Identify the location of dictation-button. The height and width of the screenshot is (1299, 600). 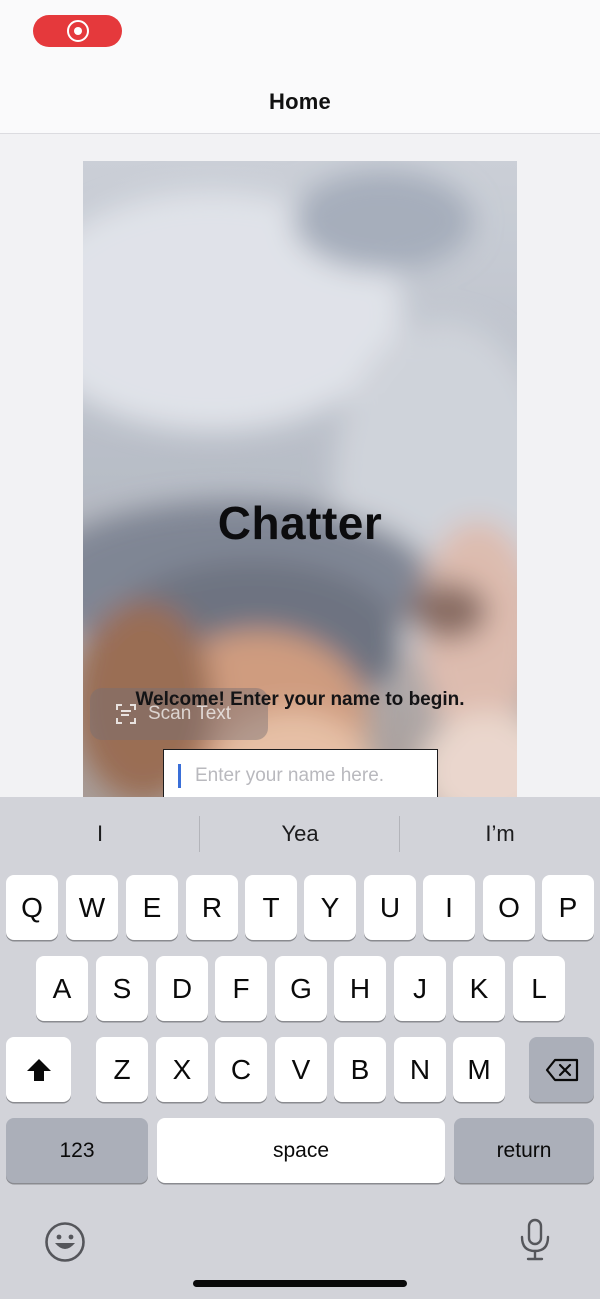
(535, 1240).